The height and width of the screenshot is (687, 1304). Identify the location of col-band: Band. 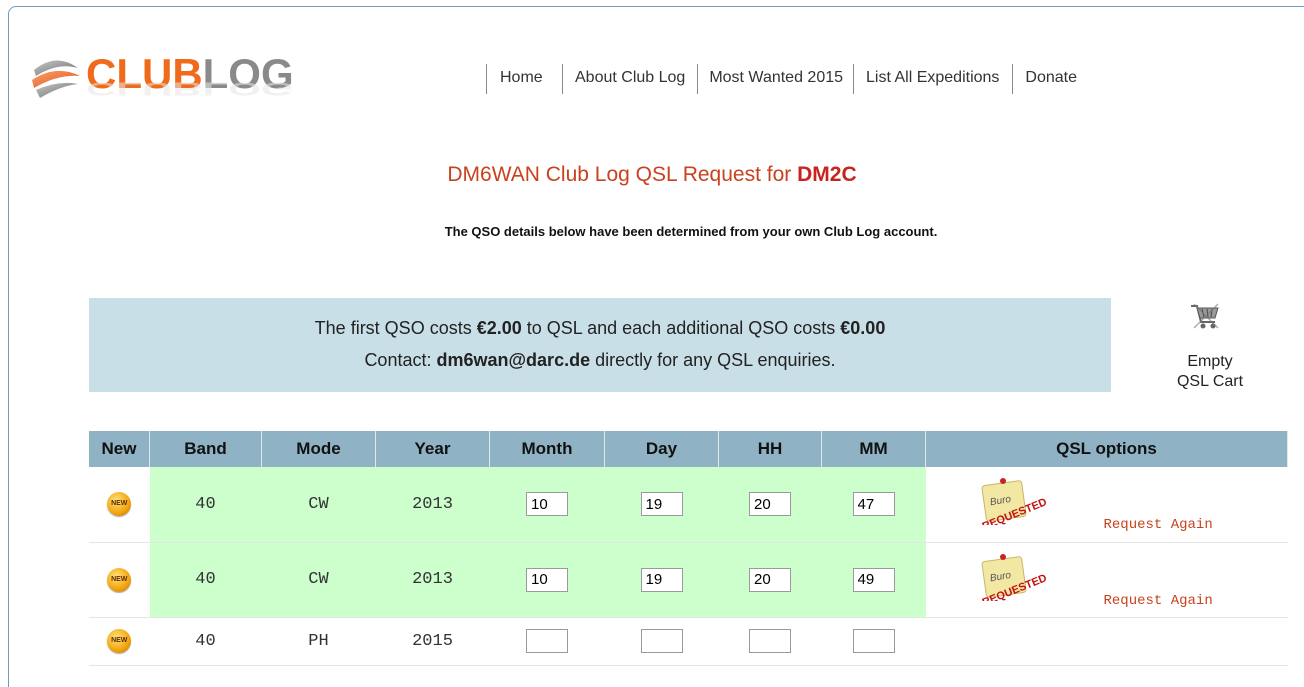
(205, 449).